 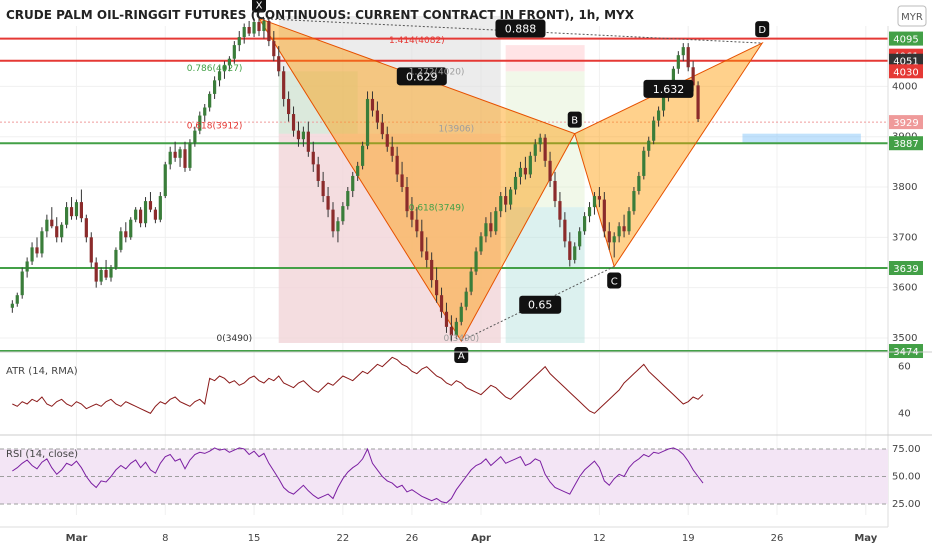 What do you see at coordinates (906, 504) in the screenshot?
I see `rsi-tick-label: 25.00` at bounding box center [906, 504].